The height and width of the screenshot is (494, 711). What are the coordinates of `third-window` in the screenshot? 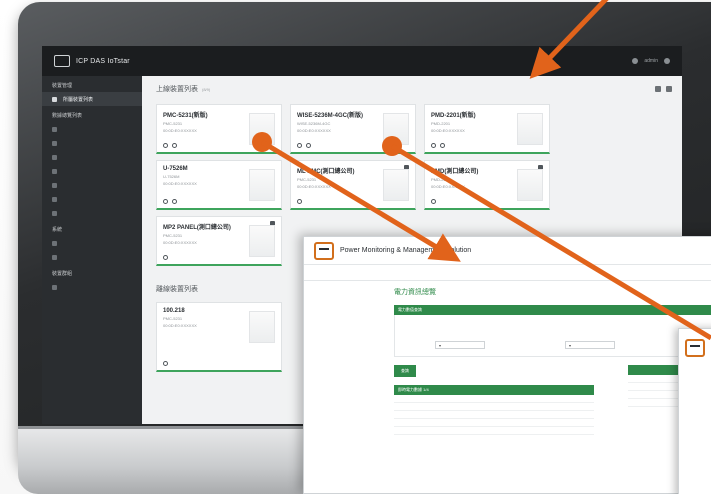 It's located at (694, 411).